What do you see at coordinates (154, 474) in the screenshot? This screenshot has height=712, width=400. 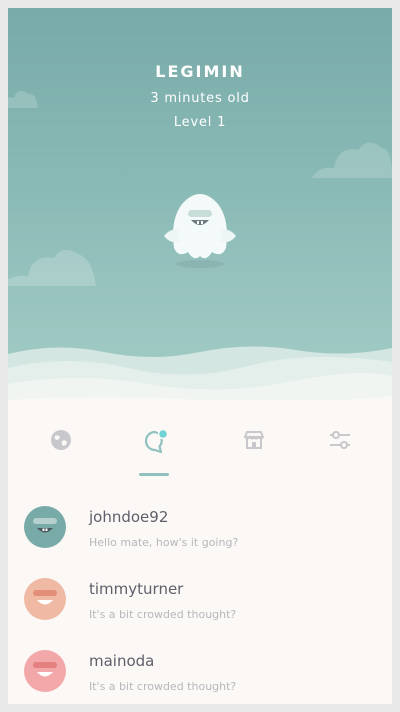 I see `active-tab-indicator` at bounding box center [154, 474].